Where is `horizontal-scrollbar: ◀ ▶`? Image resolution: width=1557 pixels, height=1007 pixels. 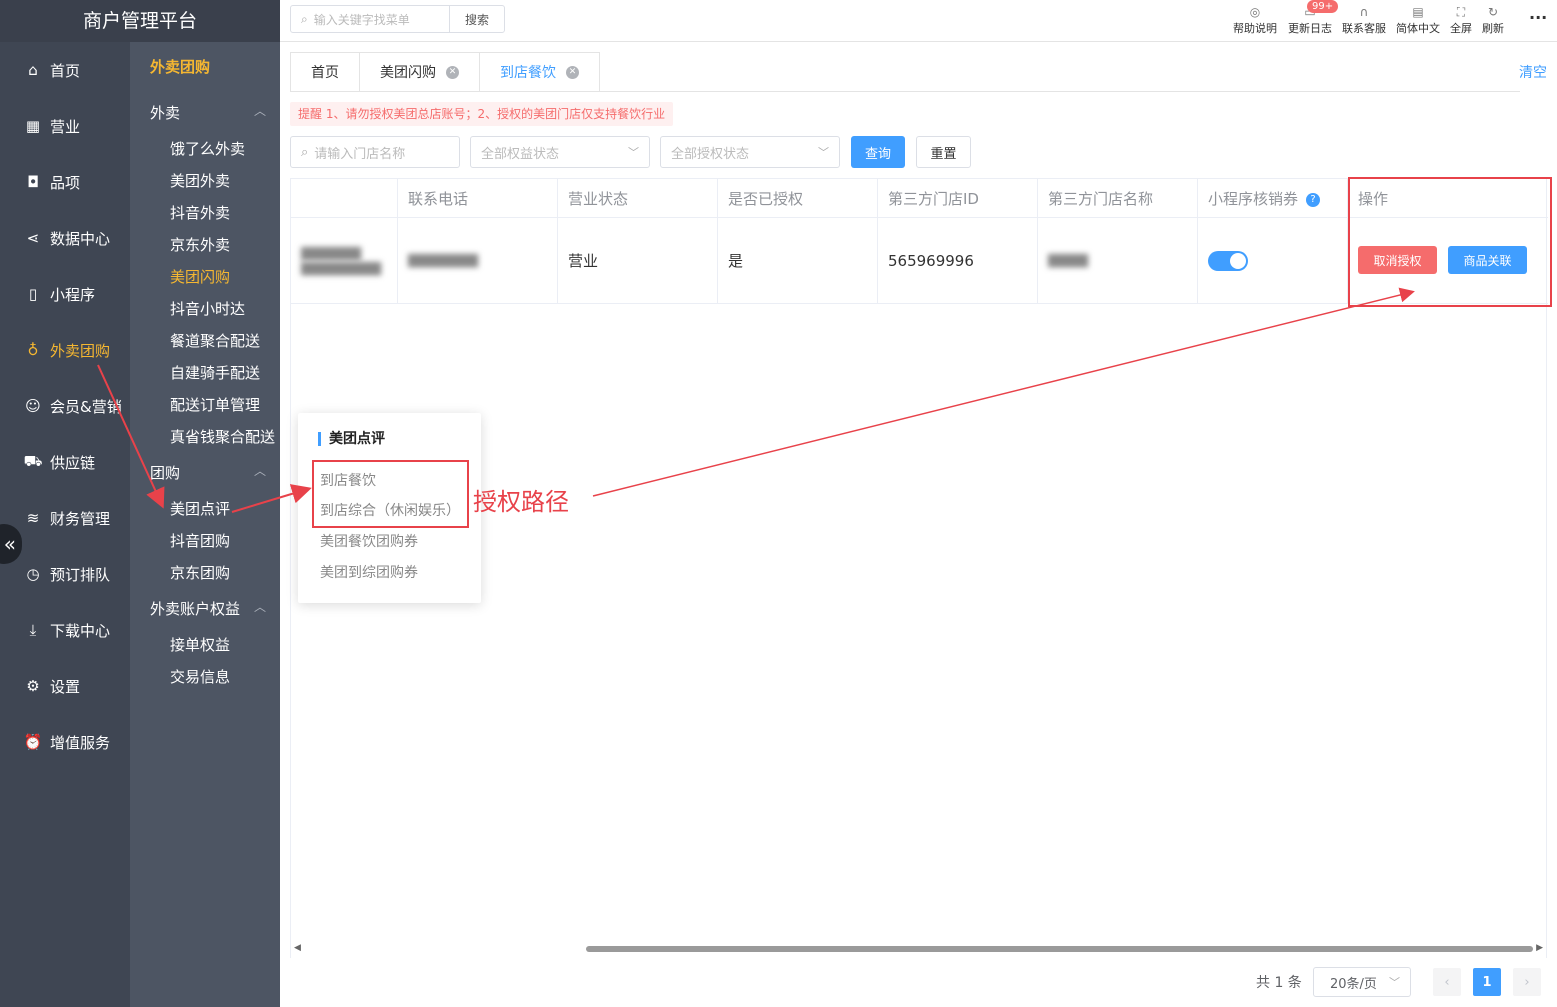 horizontal-scrollbar: ◀ ▶ is located at coordinates (918, 949).